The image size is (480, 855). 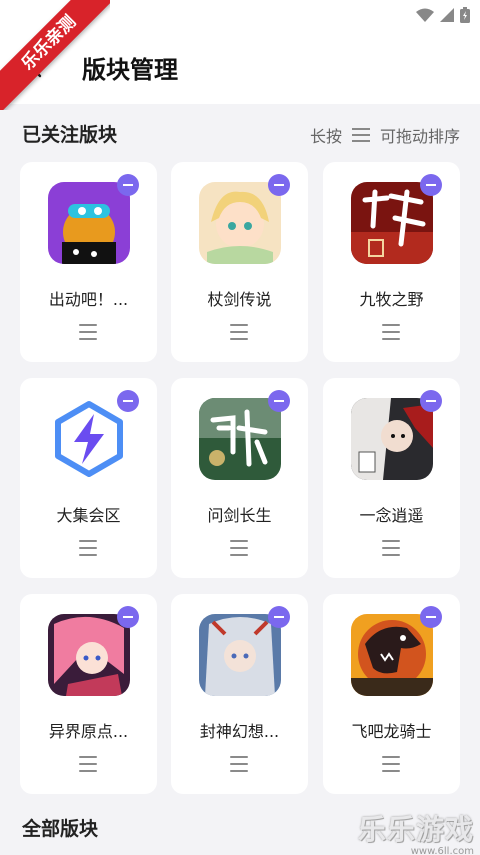 I want to click on hint-drag-sort: 可拖动排序, so click(x=419, y=136).